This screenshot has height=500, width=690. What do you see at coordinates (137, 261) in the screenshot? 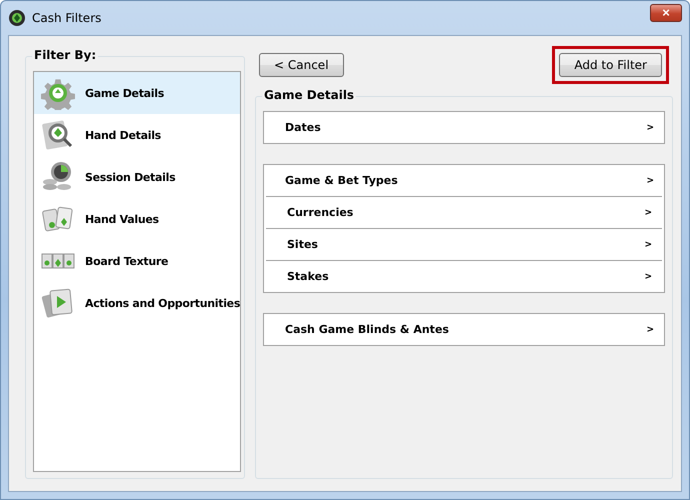
I see `filter-item: Board Texture` at bounding box center [137, 261].